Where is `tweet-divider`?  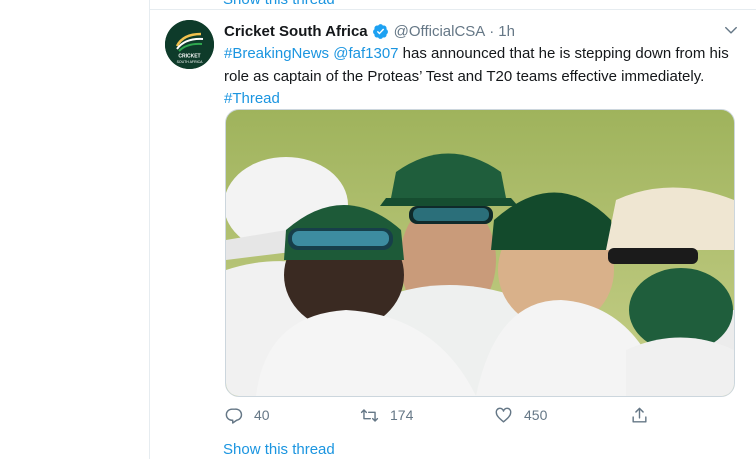 tweet-divider is located at coordinates (453, 9).